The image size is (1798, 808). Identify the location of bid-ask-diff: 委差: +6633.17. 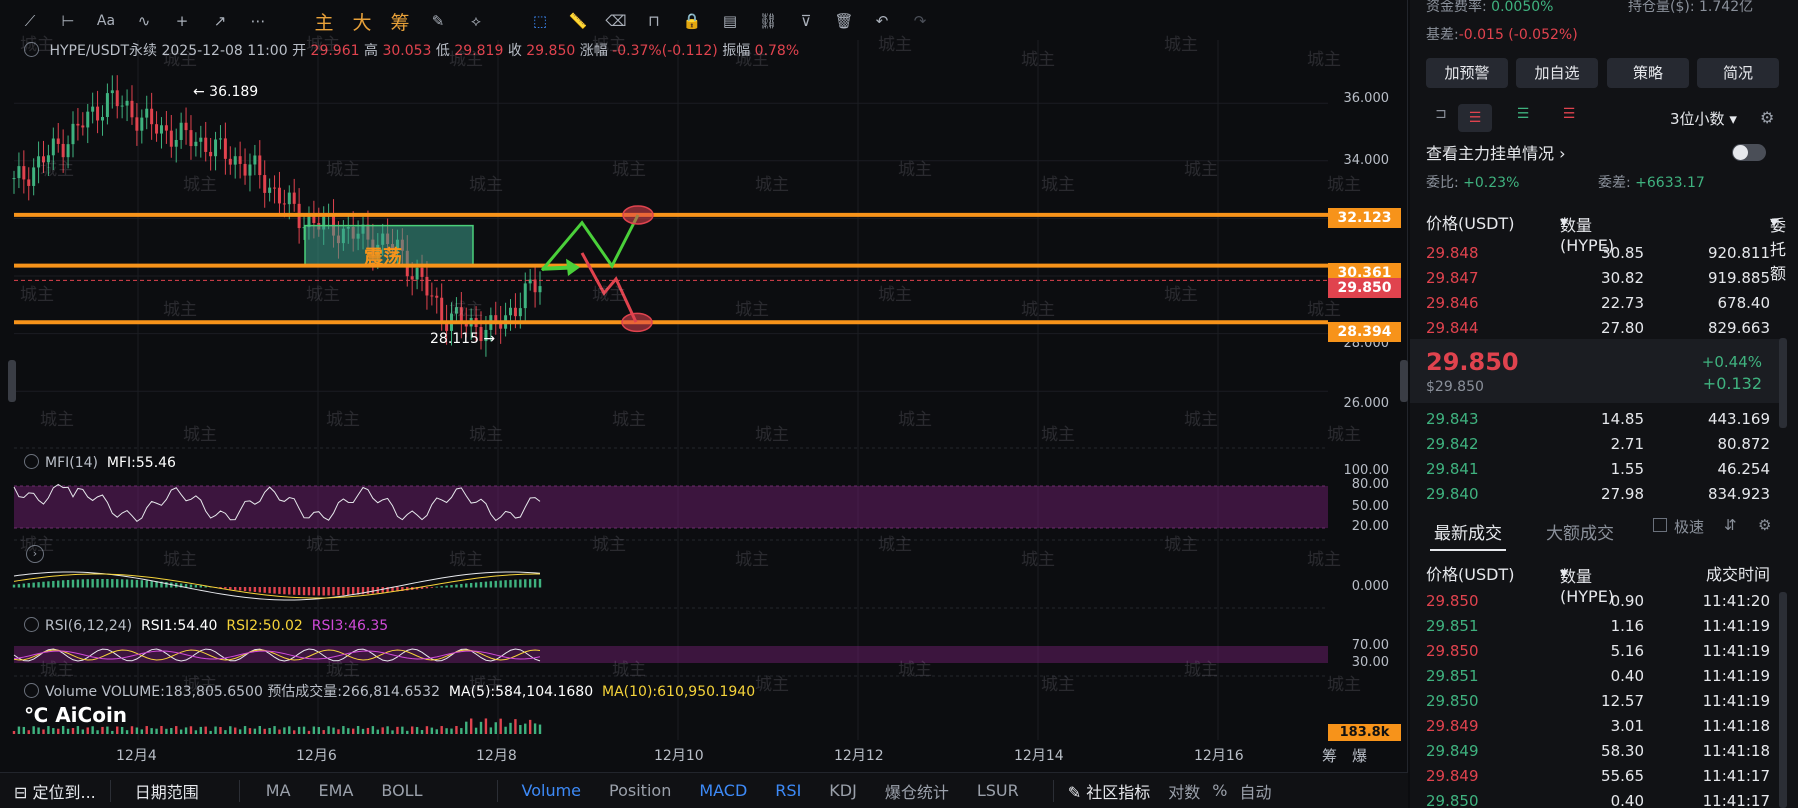
(1651, 182).